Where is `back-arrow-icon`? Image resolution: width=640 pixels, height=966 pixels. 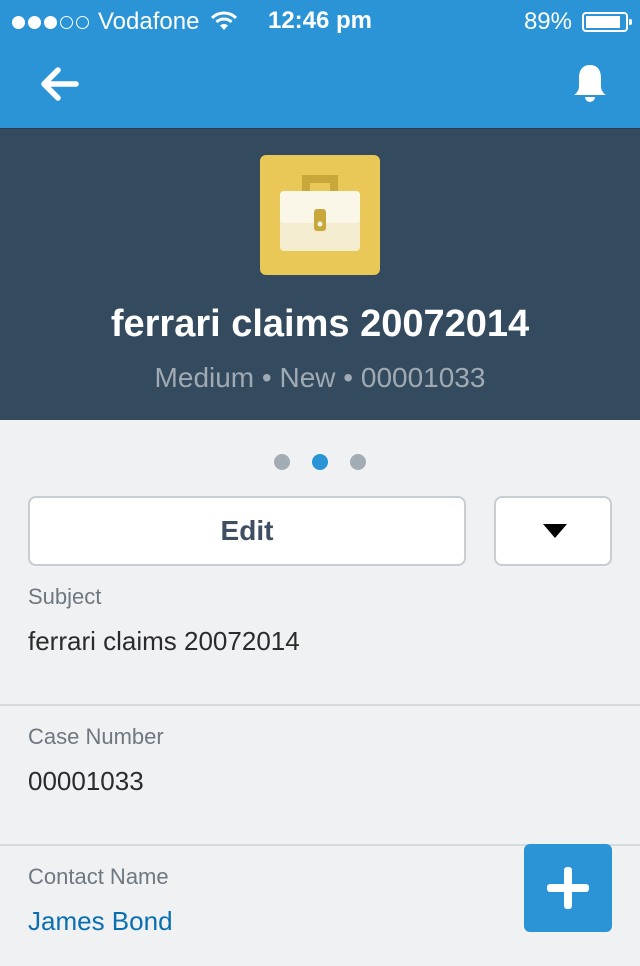 back-arrow-icon is located at coordinates (60, 84).